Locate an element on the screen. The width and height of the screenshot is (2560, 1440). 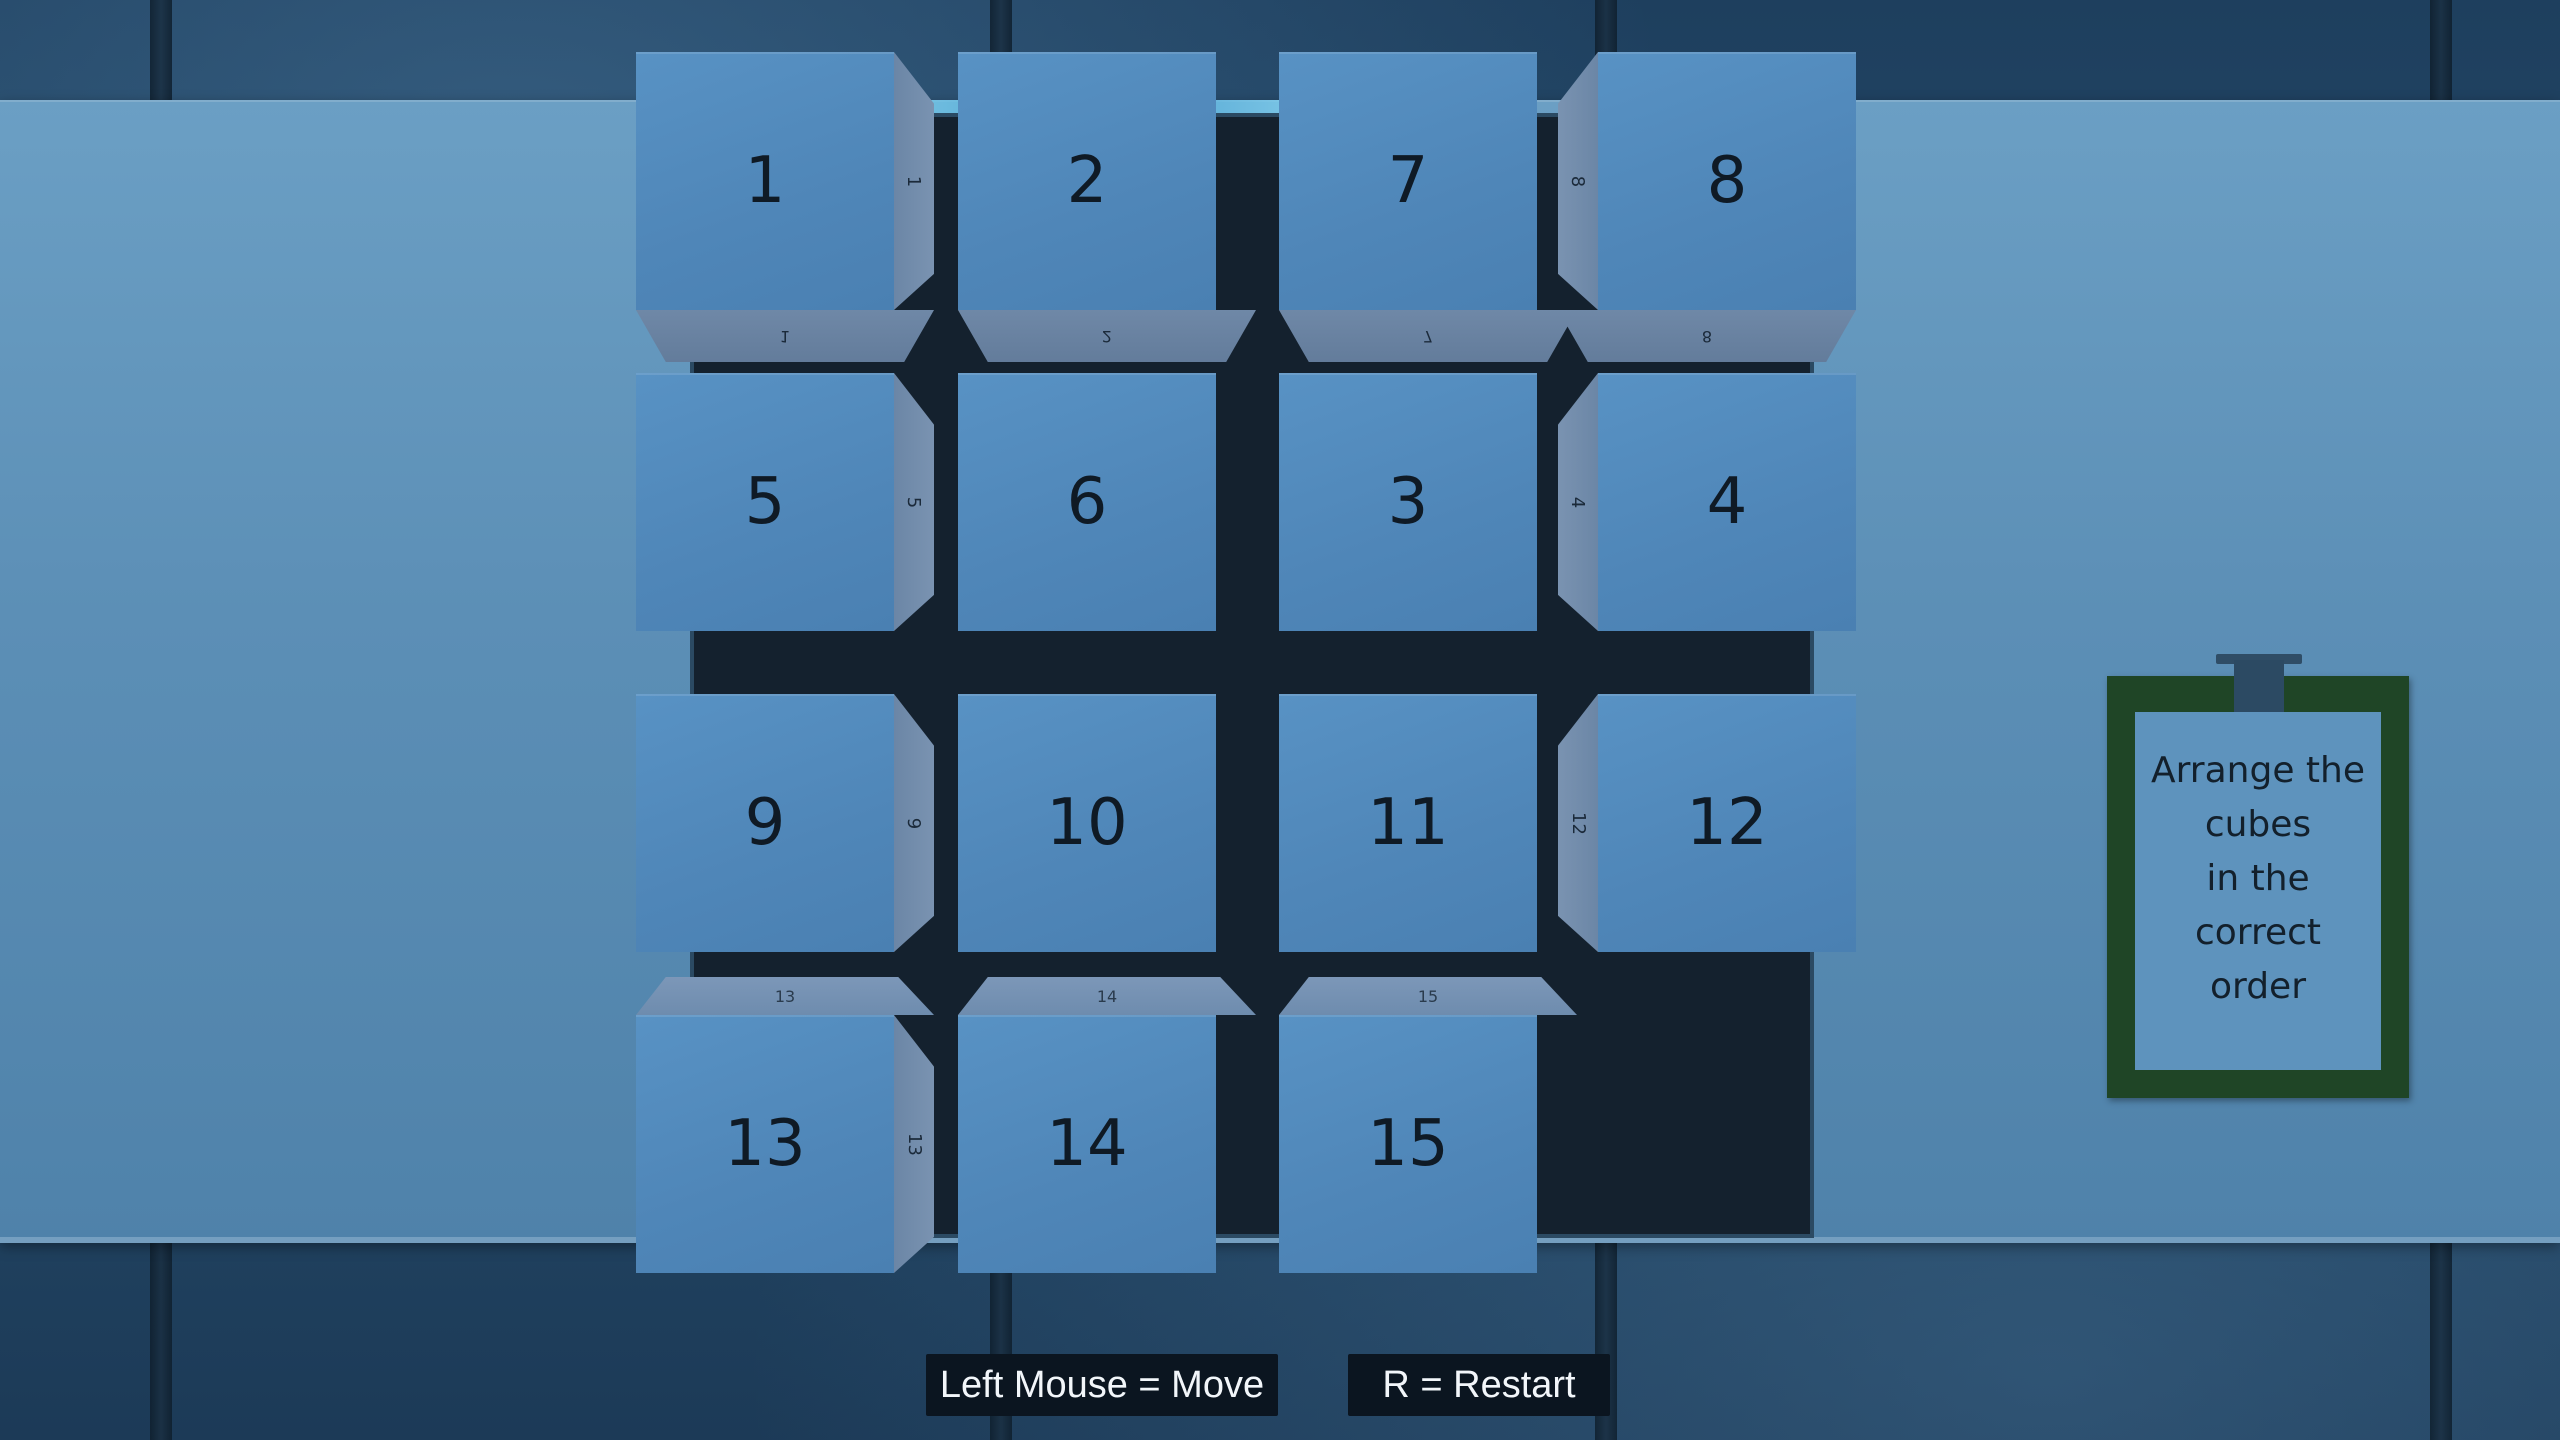
cube-label: 13 is located at coordinates (765, 1144).